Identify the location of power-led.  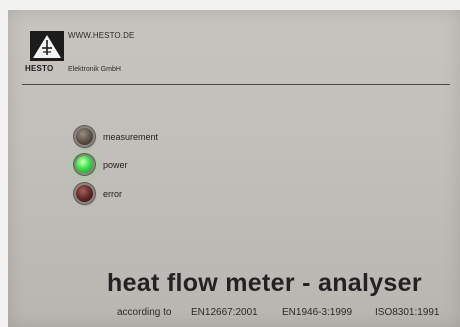
(84, 164).